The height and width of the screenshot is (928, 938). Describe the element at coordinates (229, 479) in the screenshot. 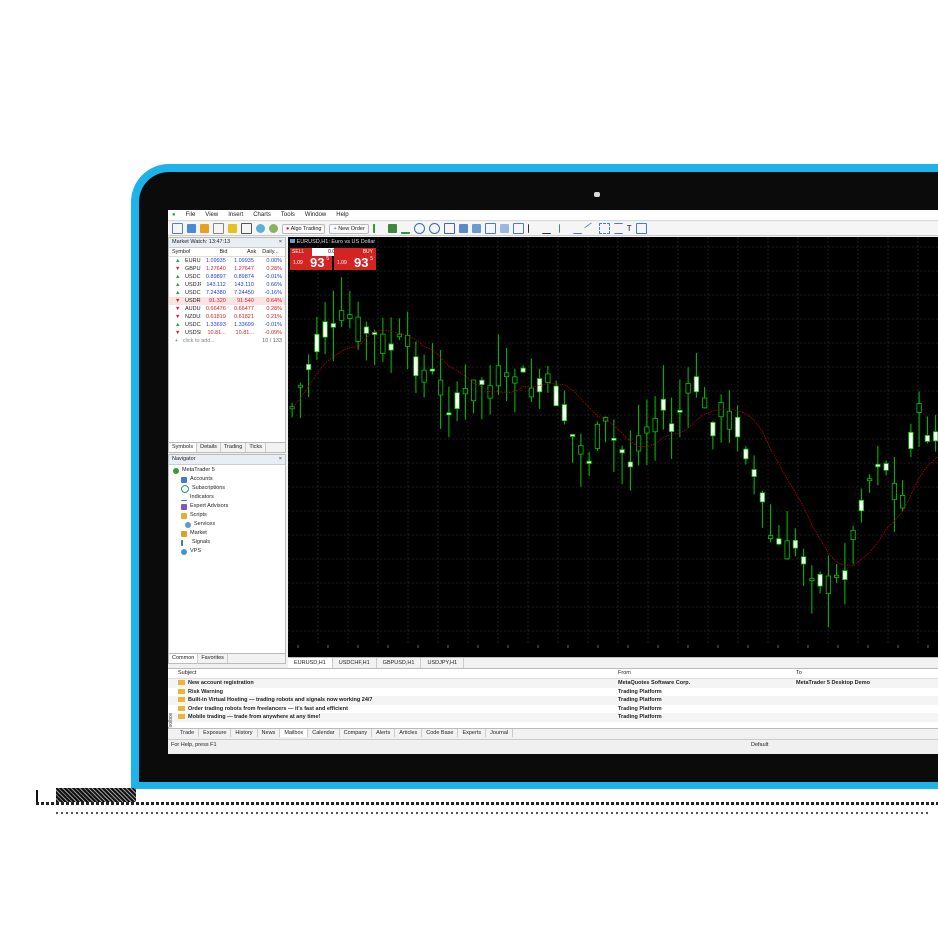

I see `nav-item-accounts: Accounts` at that location.